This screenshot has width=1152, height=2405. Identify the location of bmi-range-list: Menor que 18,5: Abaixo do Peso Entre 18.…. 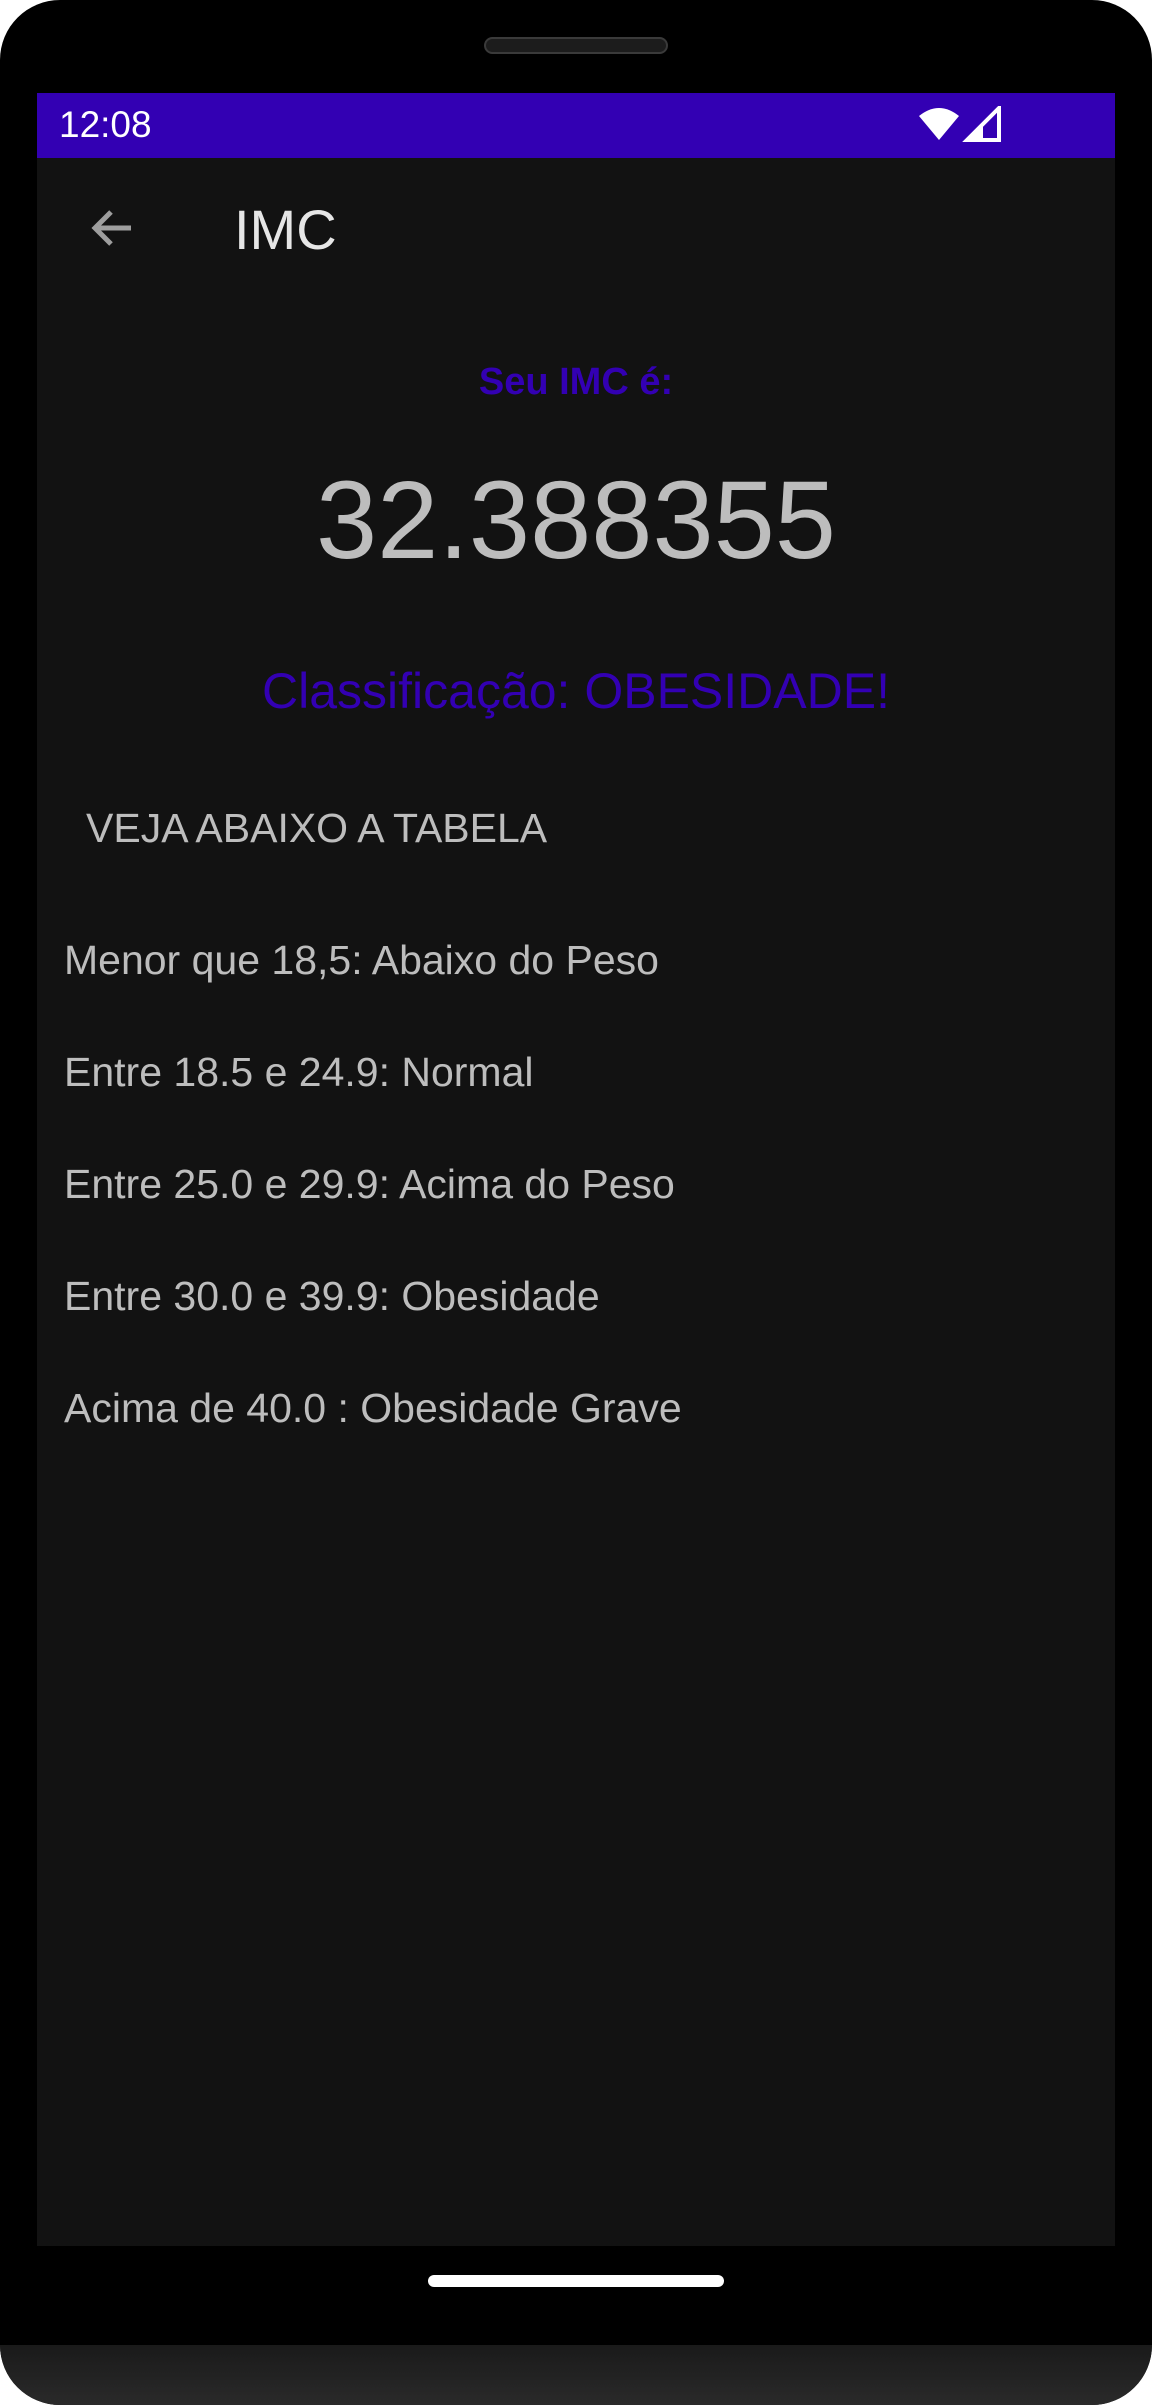
(373, 1215).